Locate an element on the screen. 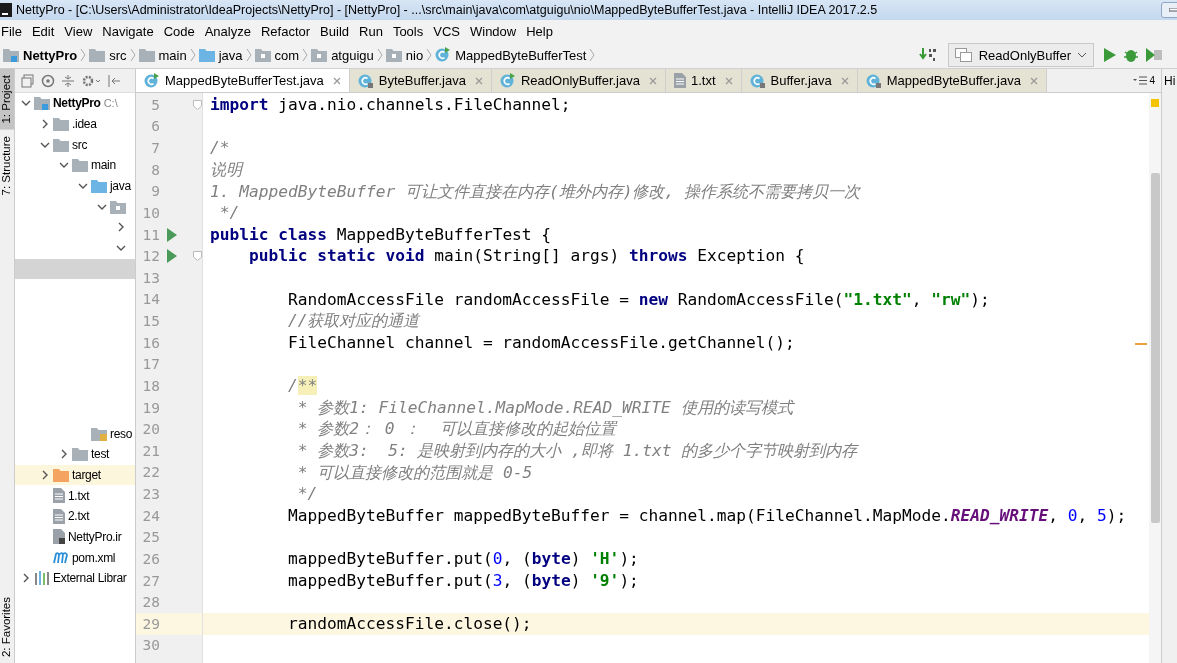 The image size is (1177, 663). settings-icon is located at coordinates (91, 80).